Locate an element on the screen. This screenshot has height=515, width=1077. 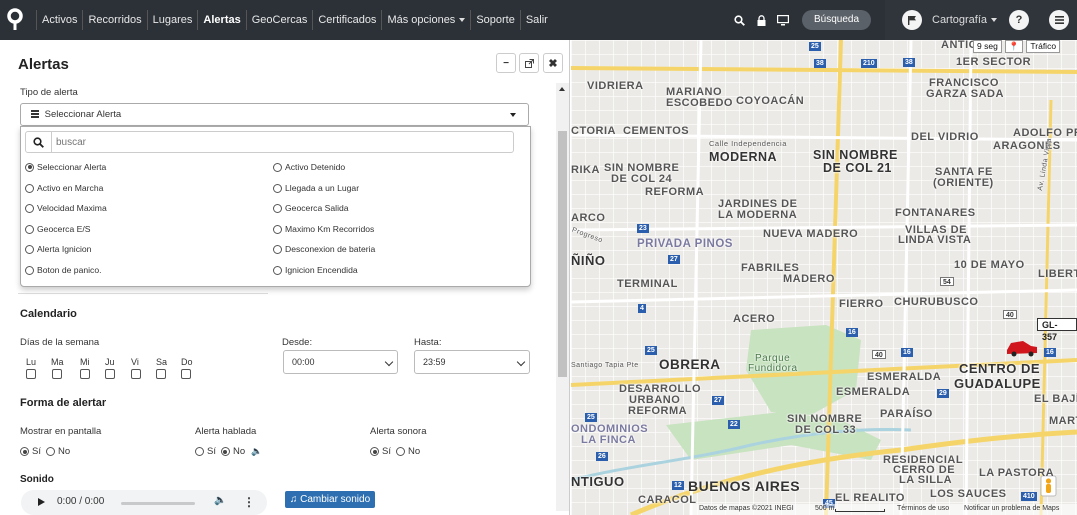
map-label: DE COL 24 is located at coordinates (642, 179).